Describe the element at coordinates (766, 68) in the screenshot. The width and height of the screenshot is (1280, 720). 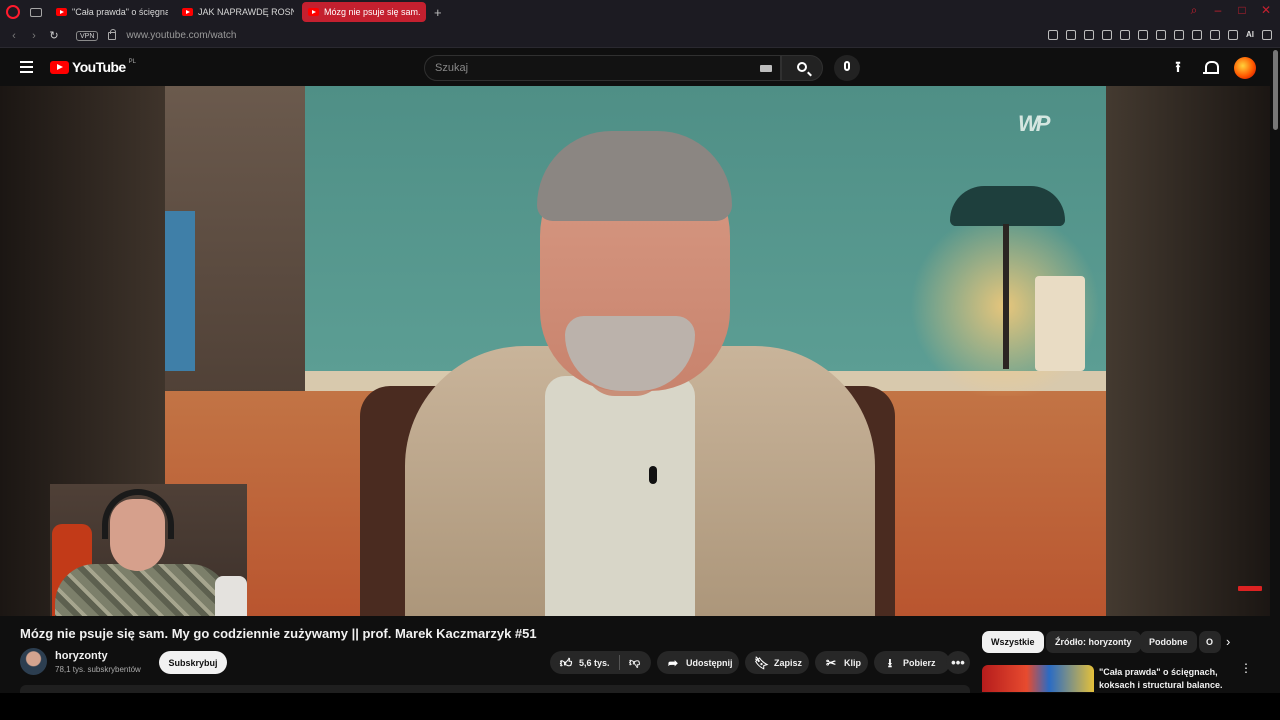
I see `keyboard-icon` at that location.